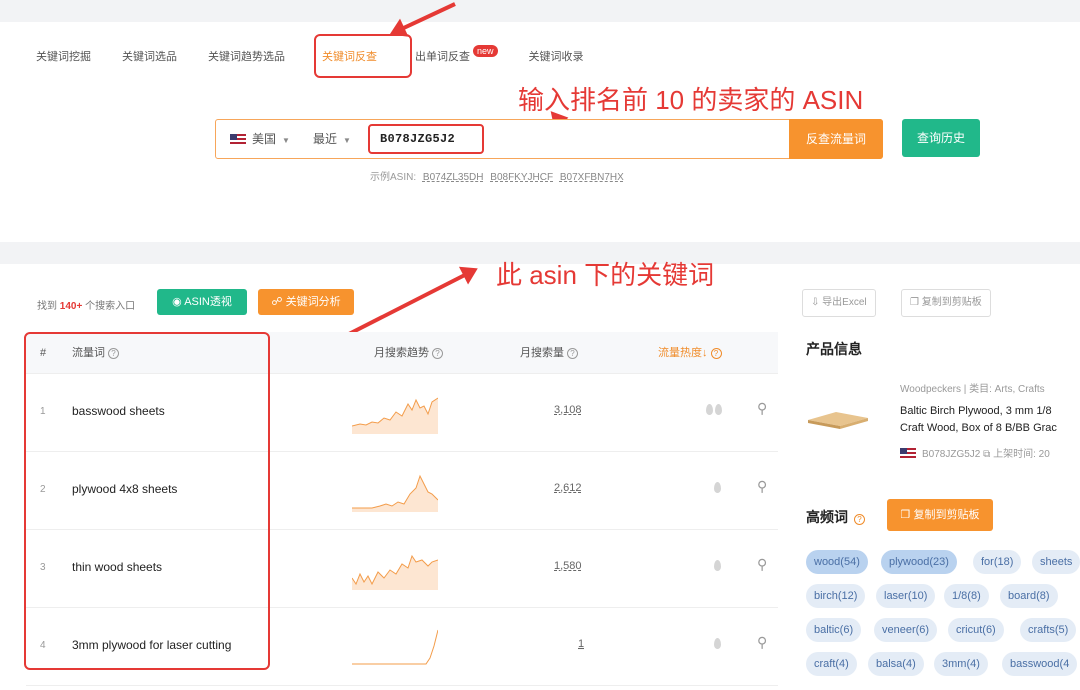 The width and height of the screenshot is (1080, 690). What do you see at coordinates (568, 488) in the screenshot?
I see `row-volume: 2,612` at bounding box center [568, 488].